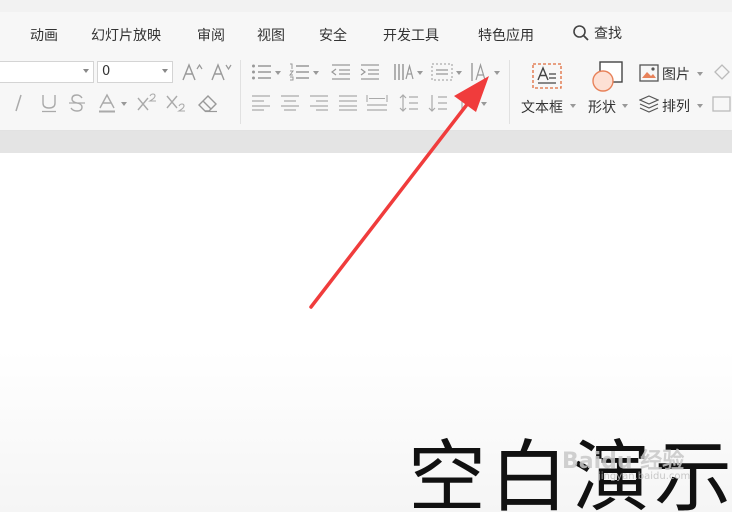 Image resolution: width=732 pixels, height=512 pixels. I want to click on decrease-font-size-button, so click(221, 72).